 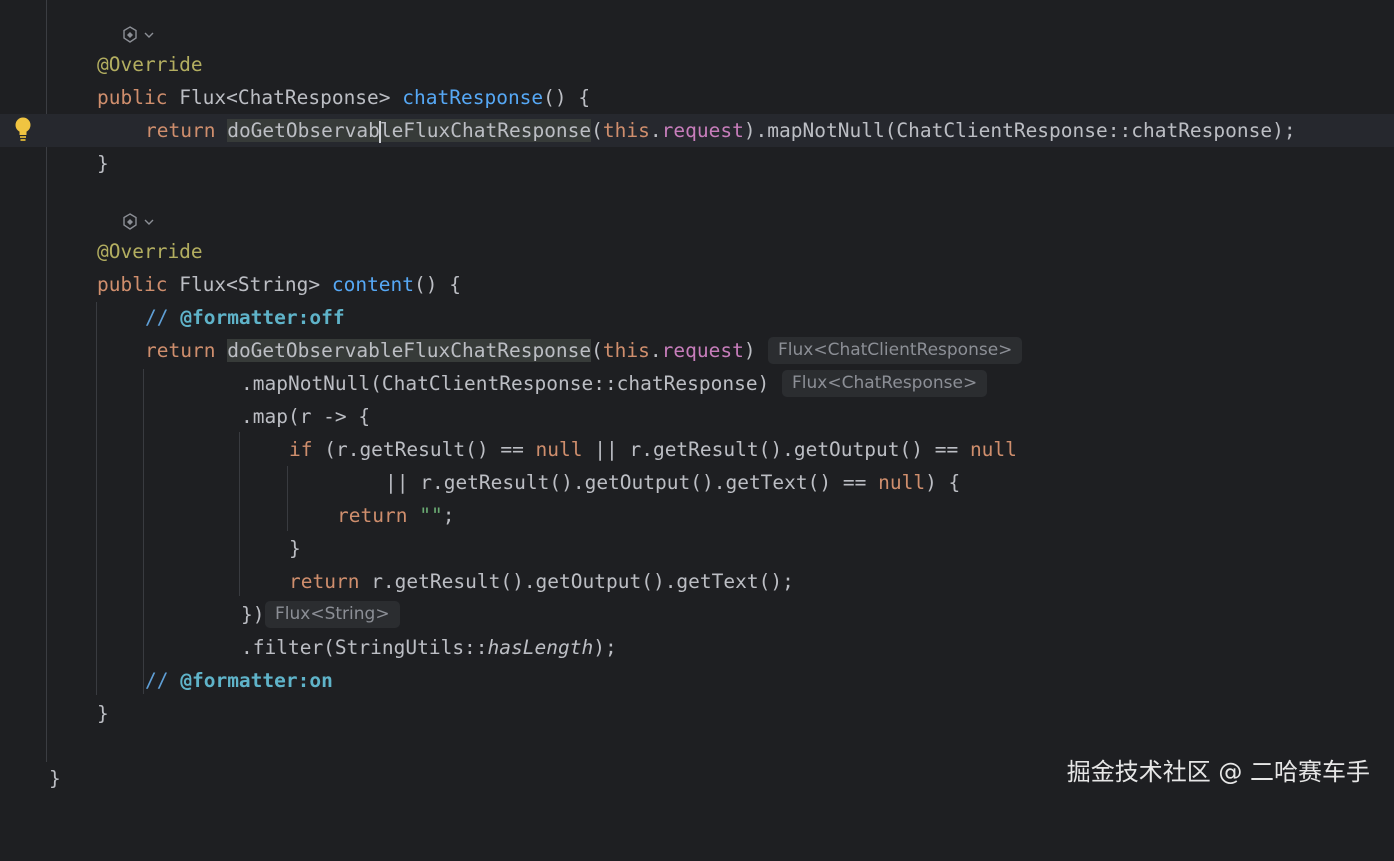 What do you see at coordinates (697, 284) in the screenshot?
I see `code-line: public Flux<String> content() {` at bounding box center [697, 284].